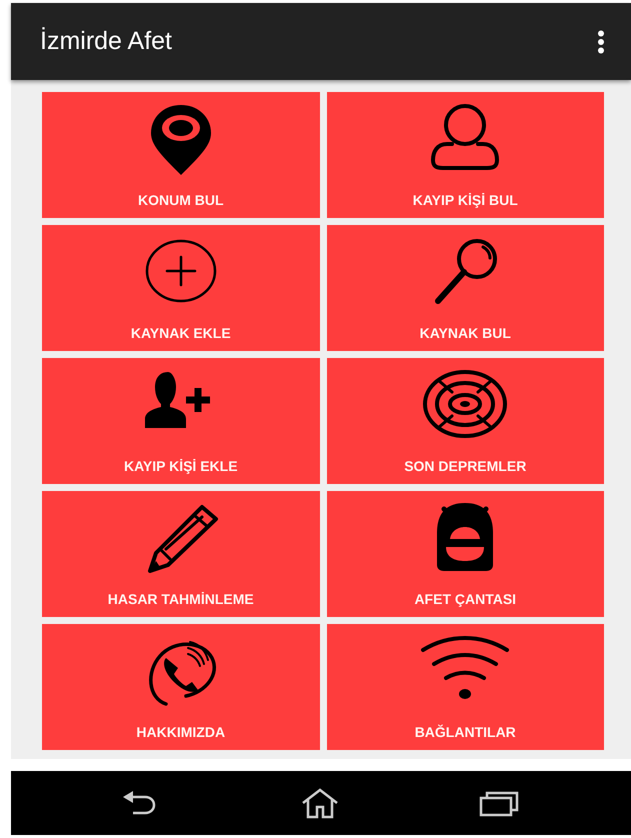 This screenshot has width=631, height=838. I want to click on menu-tile: SON DEPREMLER, so click(465, 421).